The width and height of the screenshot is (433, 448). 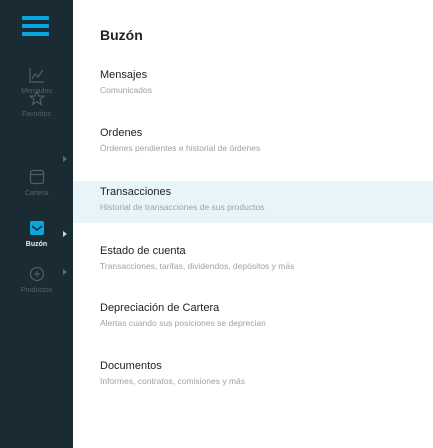 I want to click on sidebar-item-label: Cartera, so click(x=36, y=193).